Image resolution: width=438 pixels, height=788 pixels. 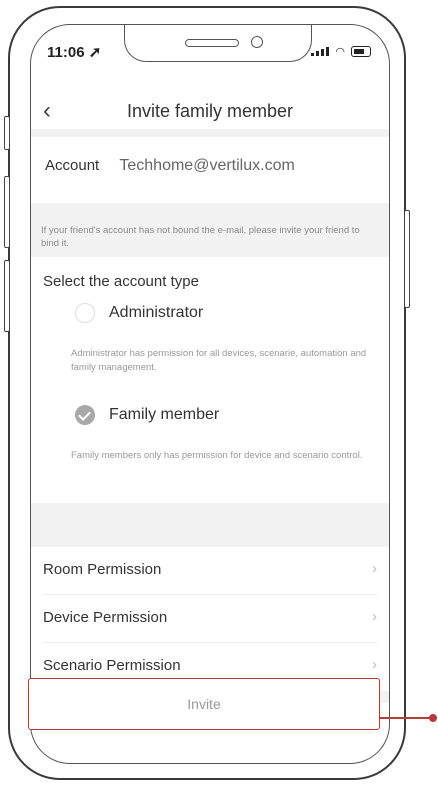 What do you see at coordinates (74, 52) in the screenshot?
I see `status-time: 11:06 ➚` at bounding box center [74, 52].